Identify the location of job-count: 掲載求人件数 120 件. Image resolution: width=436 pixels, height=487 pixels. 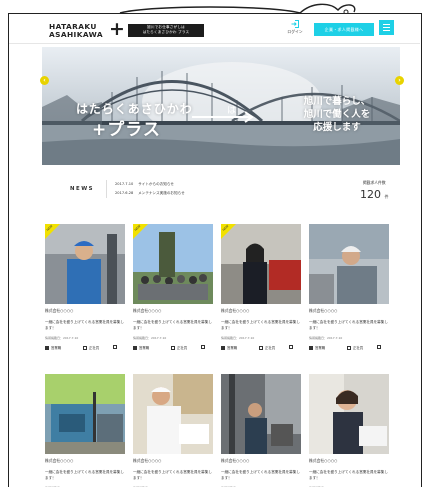
(374, 190).